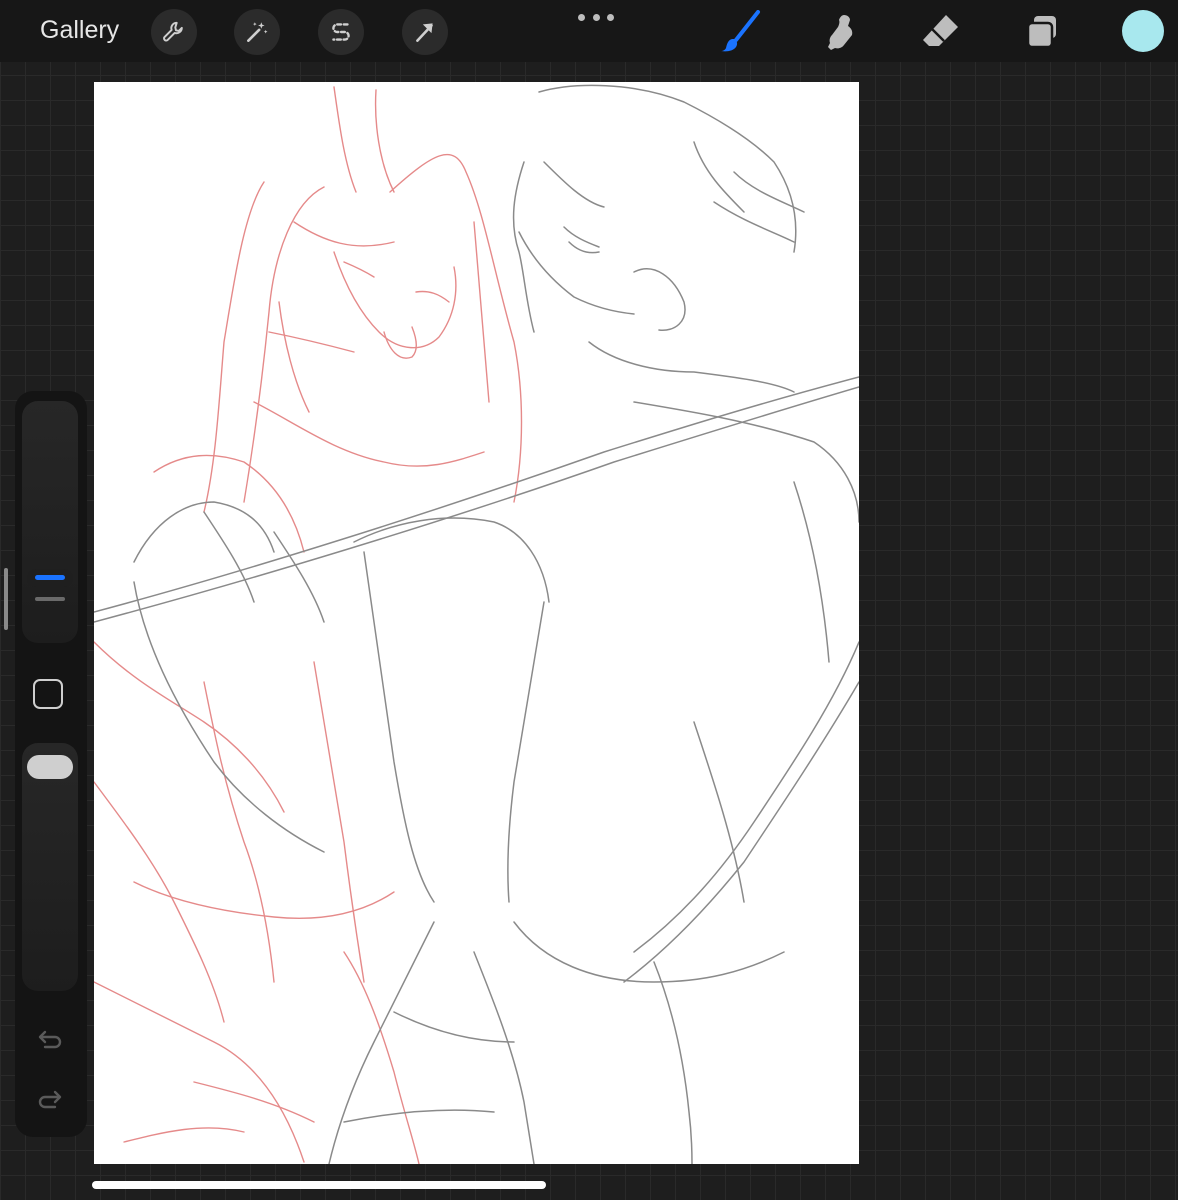 Image resolution: width=1178 pixels, height=1200 pixels. I want to click on top-toolbar: Gallery, so click(589, 31).